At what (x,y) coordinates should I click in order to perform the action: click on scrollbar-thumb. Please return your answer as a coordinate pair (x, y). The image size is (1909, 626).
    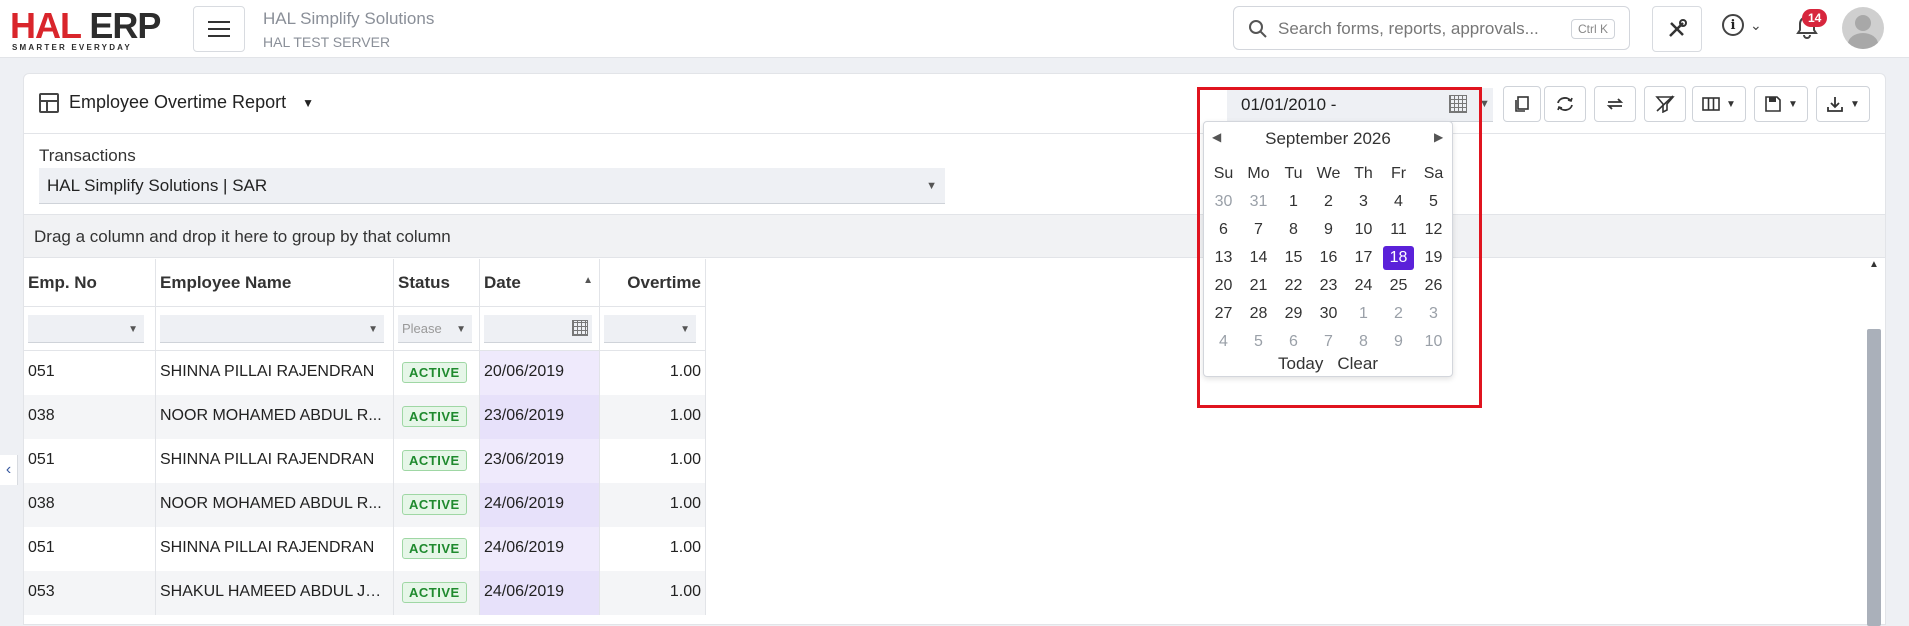
    Looking at the image, I should click on (1874, 477).